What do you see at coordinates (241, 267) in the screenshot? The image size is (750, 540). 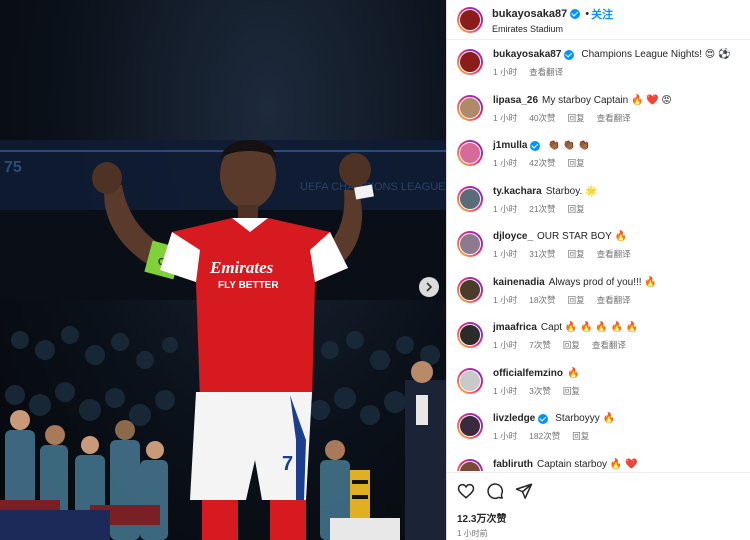 I see `shirt-sponsor-text: Emirates` at bounding box center [241, 267].